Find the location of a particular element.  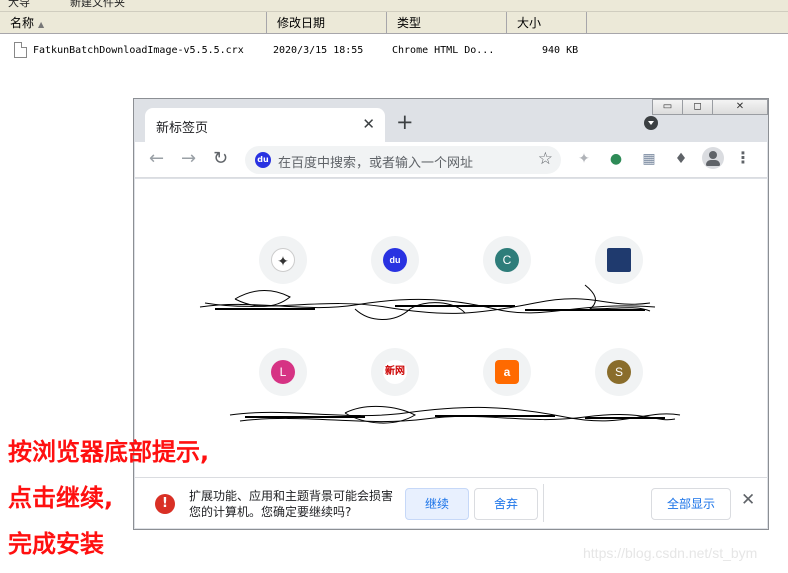

letter-s-icon: S is located at coordinates (619, 372).